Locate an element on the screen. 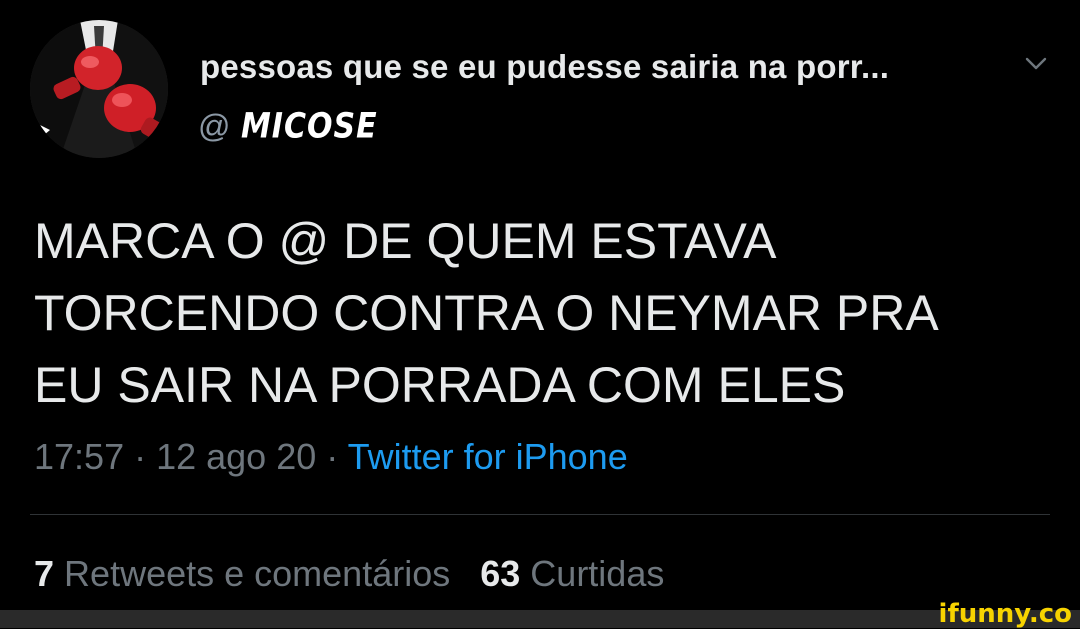  retweets-count: 7 is located at coordinates (44, 573).